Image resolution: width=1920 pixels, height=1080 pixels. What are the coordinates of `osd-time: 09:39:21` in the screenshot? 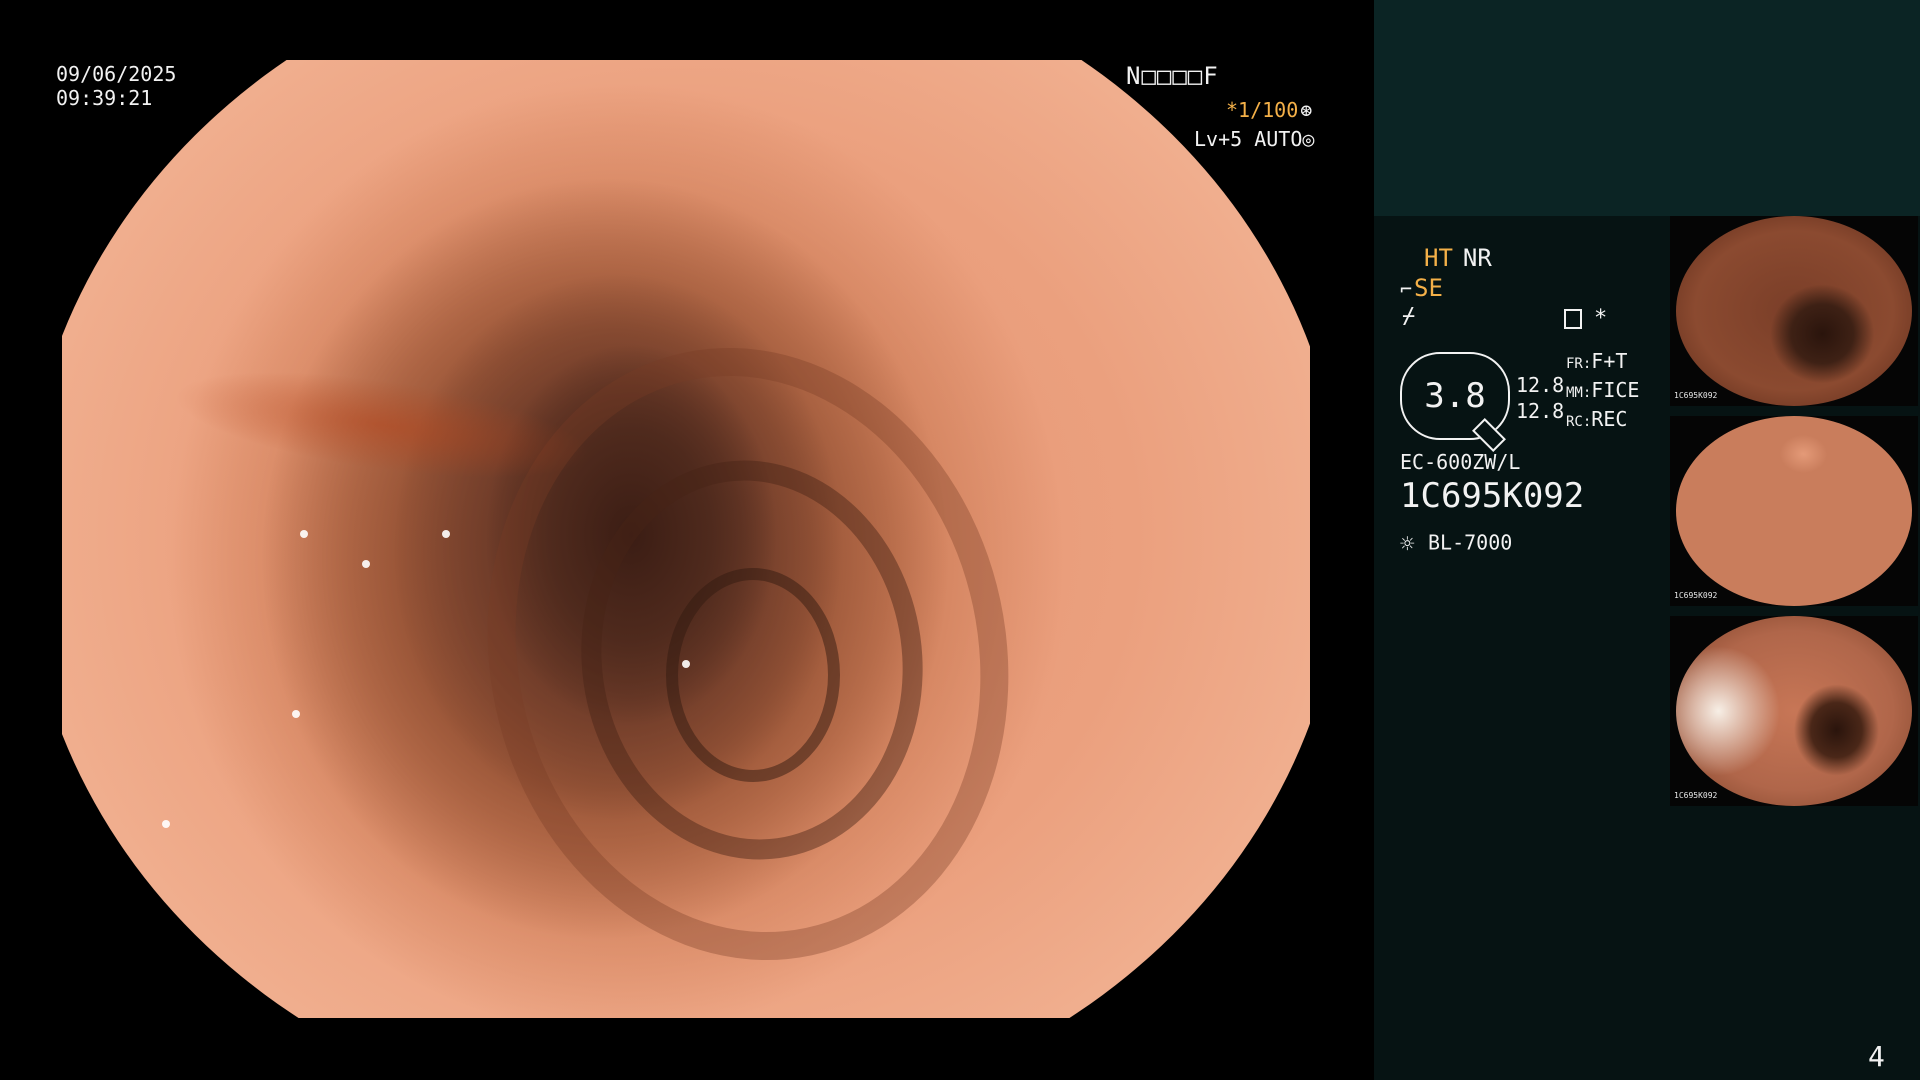 It's located at (104, 98).